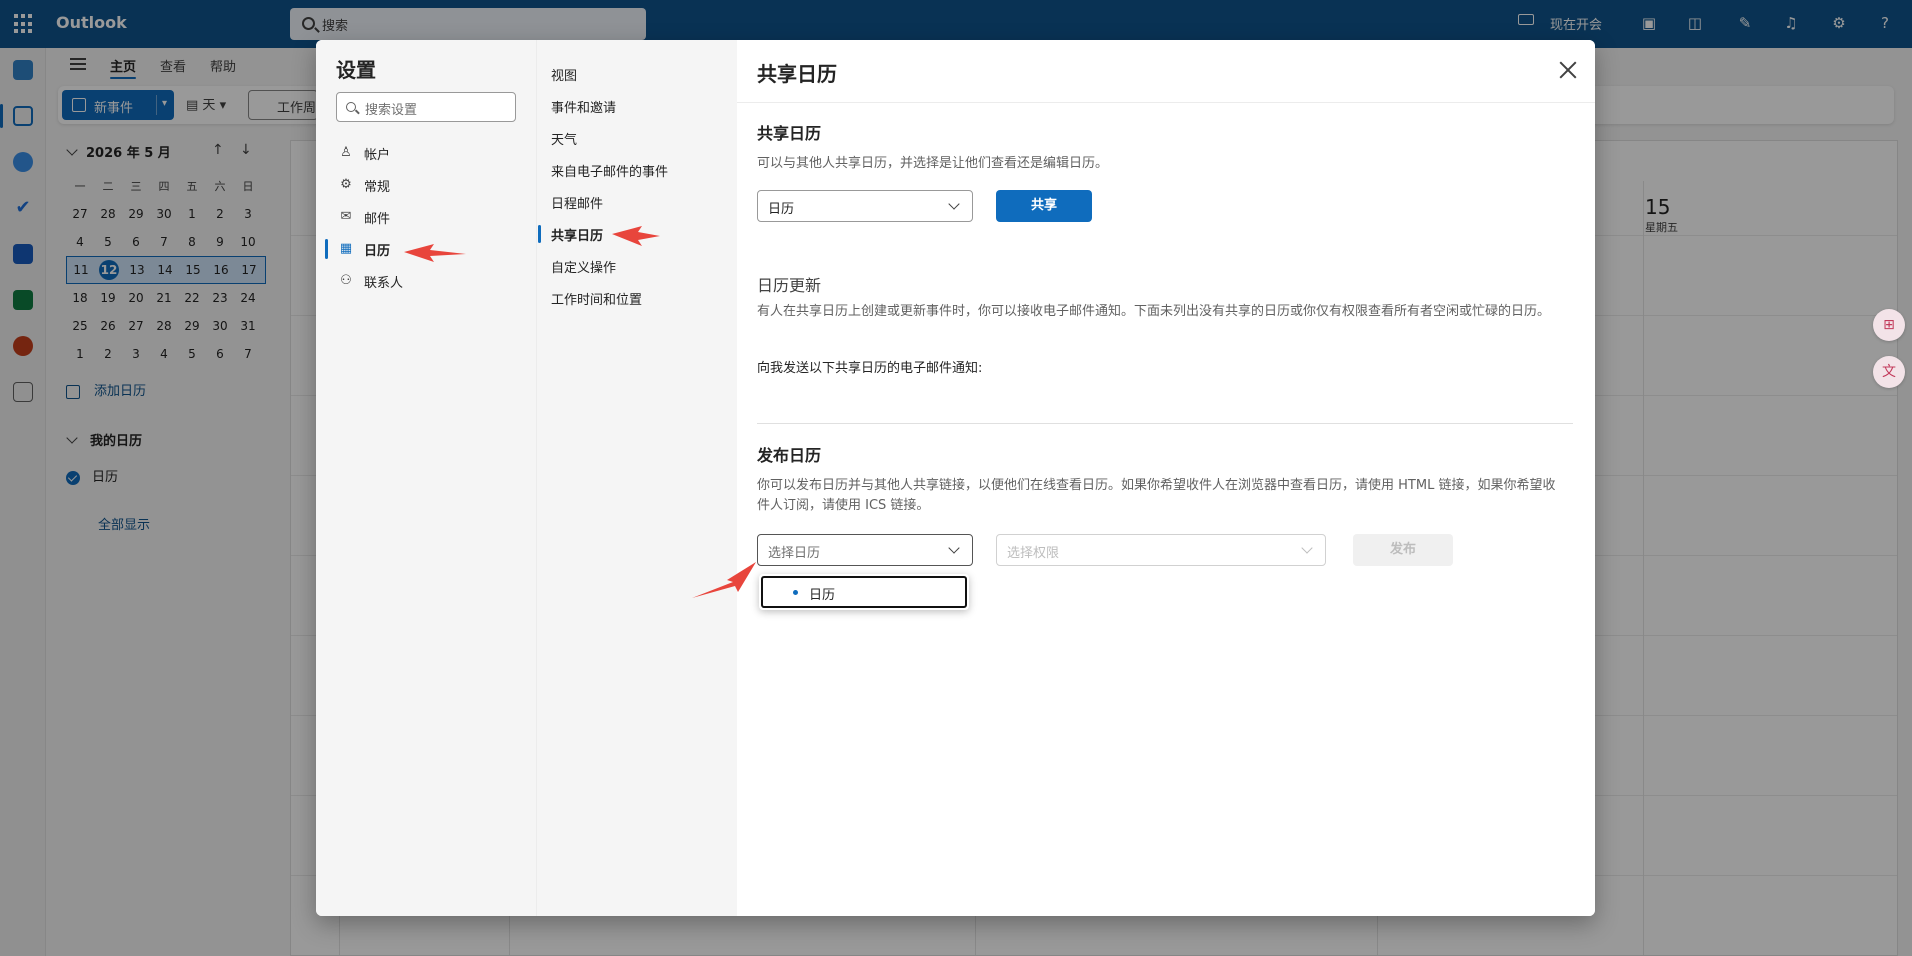  I want to click on annotation-arrows, so click(580, 412).